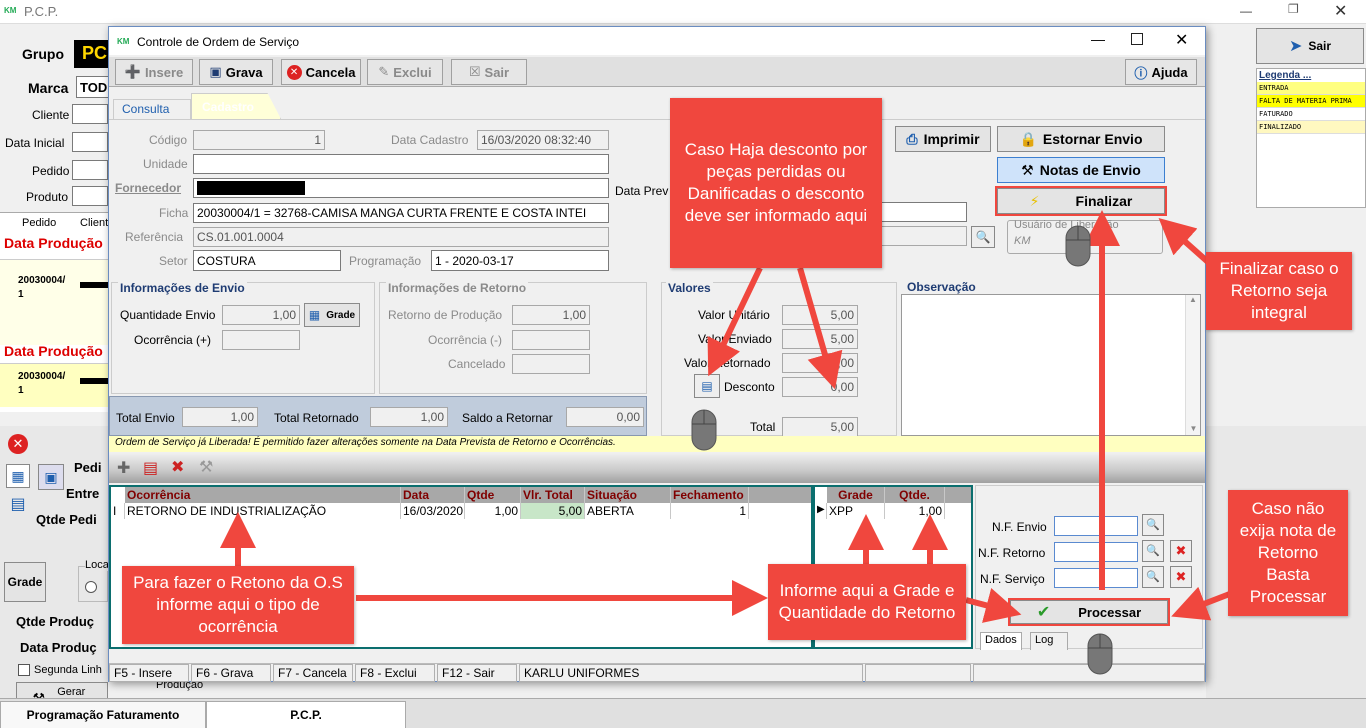 Image resolution: width=1366 pixels, height=728 pixels. What do you see at coordinates (1181, 551) in the screenshot?
I see `nf-retorno-clear-icon: ✖` at bounding box center [1181, 551].